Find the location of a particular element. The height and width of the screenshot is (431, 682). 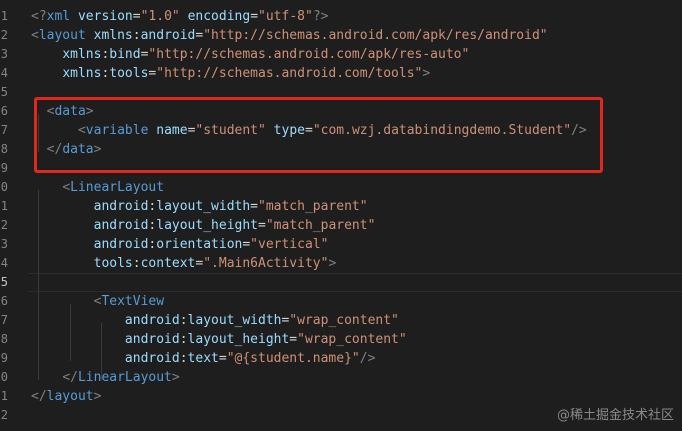

code-line: android:layout_height="wrap_content" is located at coordinates (219, 339).